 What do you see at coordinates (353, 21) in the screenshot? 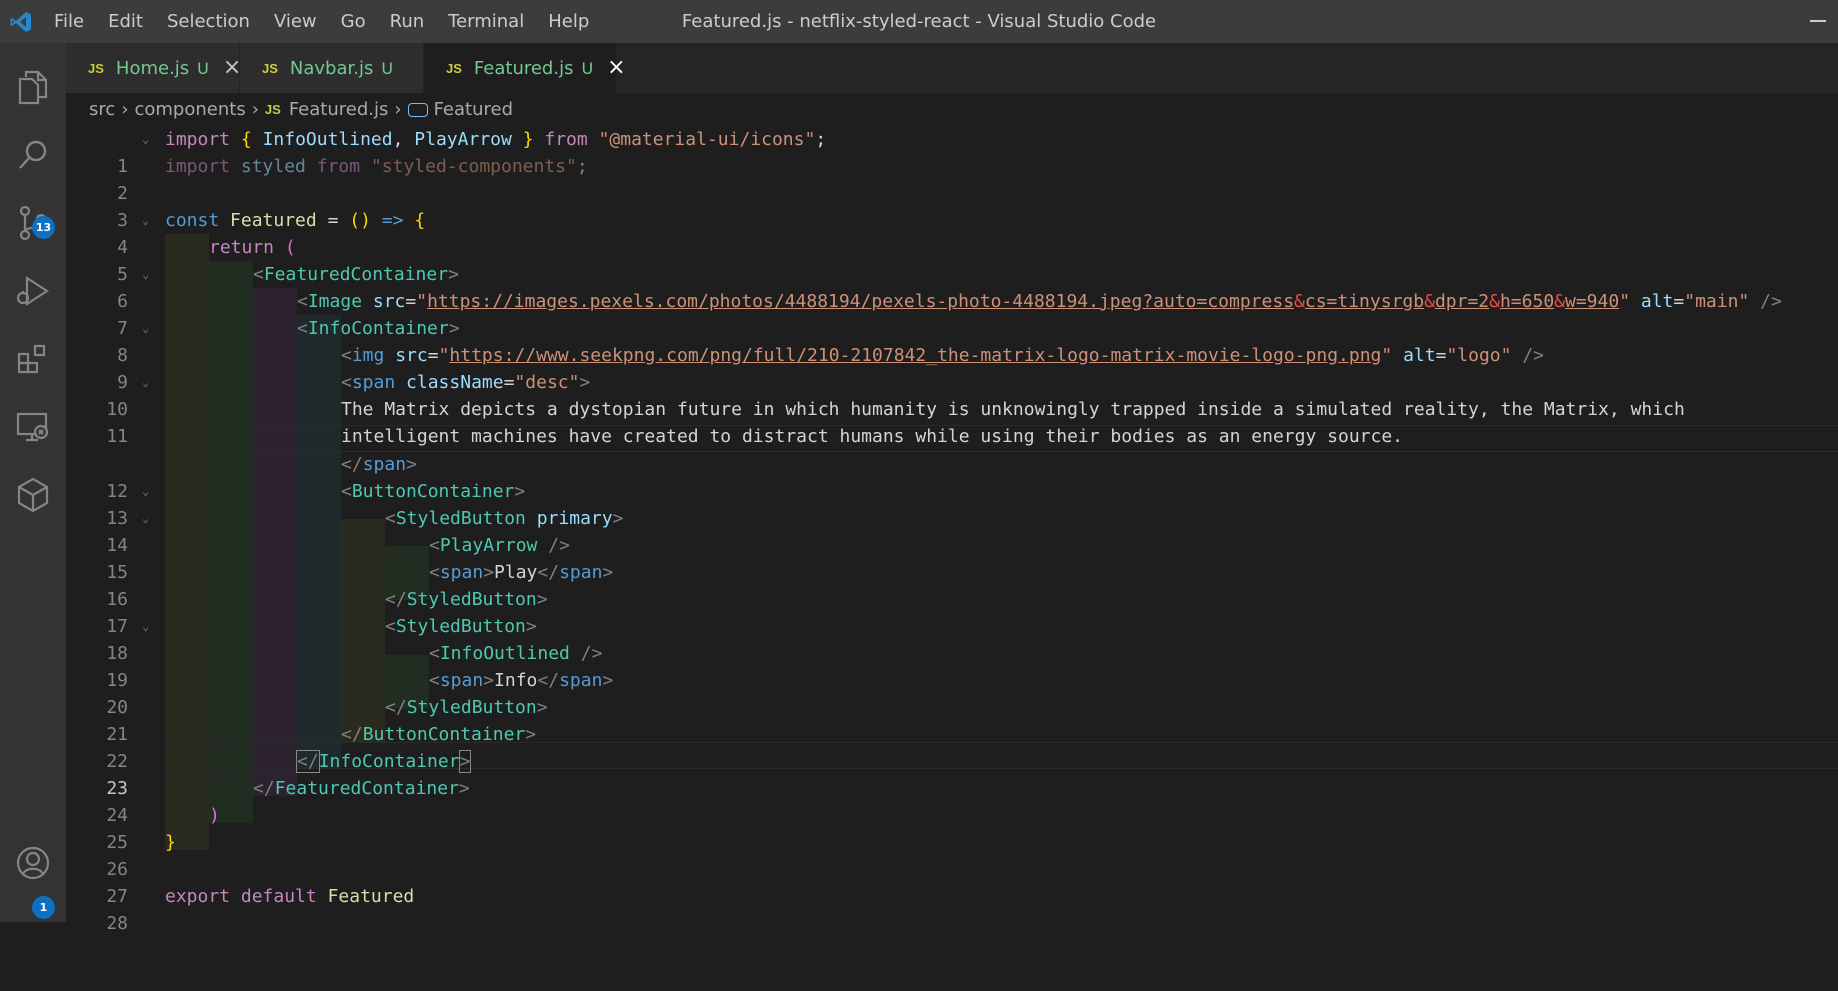
I see `menu-go: Go` at bounding box center [353, 21].